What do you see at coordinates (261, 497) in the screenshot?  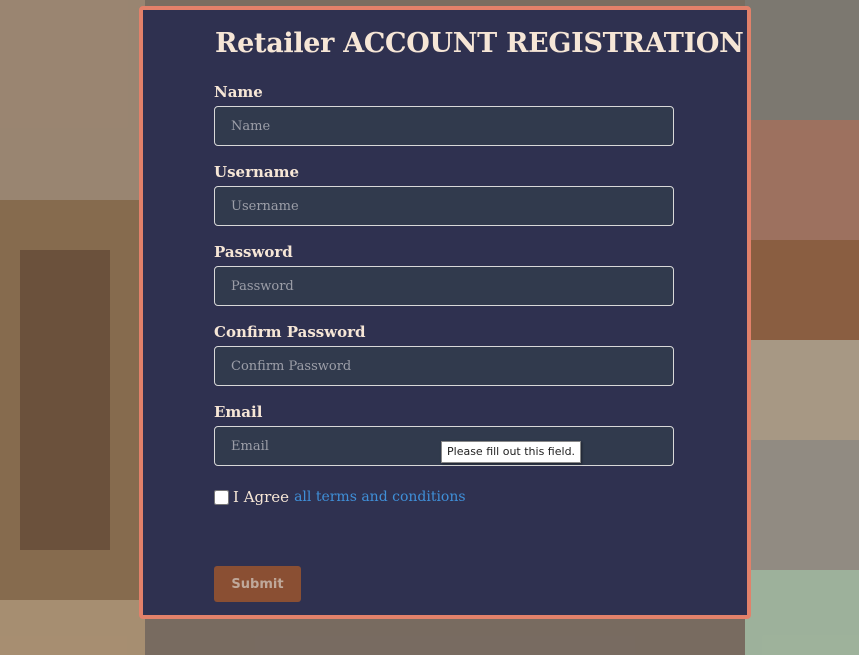 I see `agree-label: I Agree` at bounding box center [261, 497].